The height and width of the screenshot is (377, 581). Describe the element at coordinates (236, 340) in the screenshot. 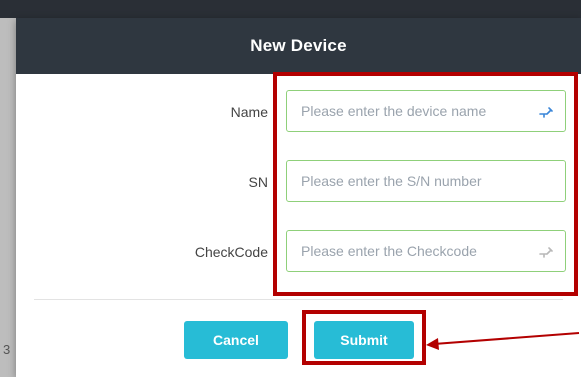

I see `cancel-button: Cancel` at that location.